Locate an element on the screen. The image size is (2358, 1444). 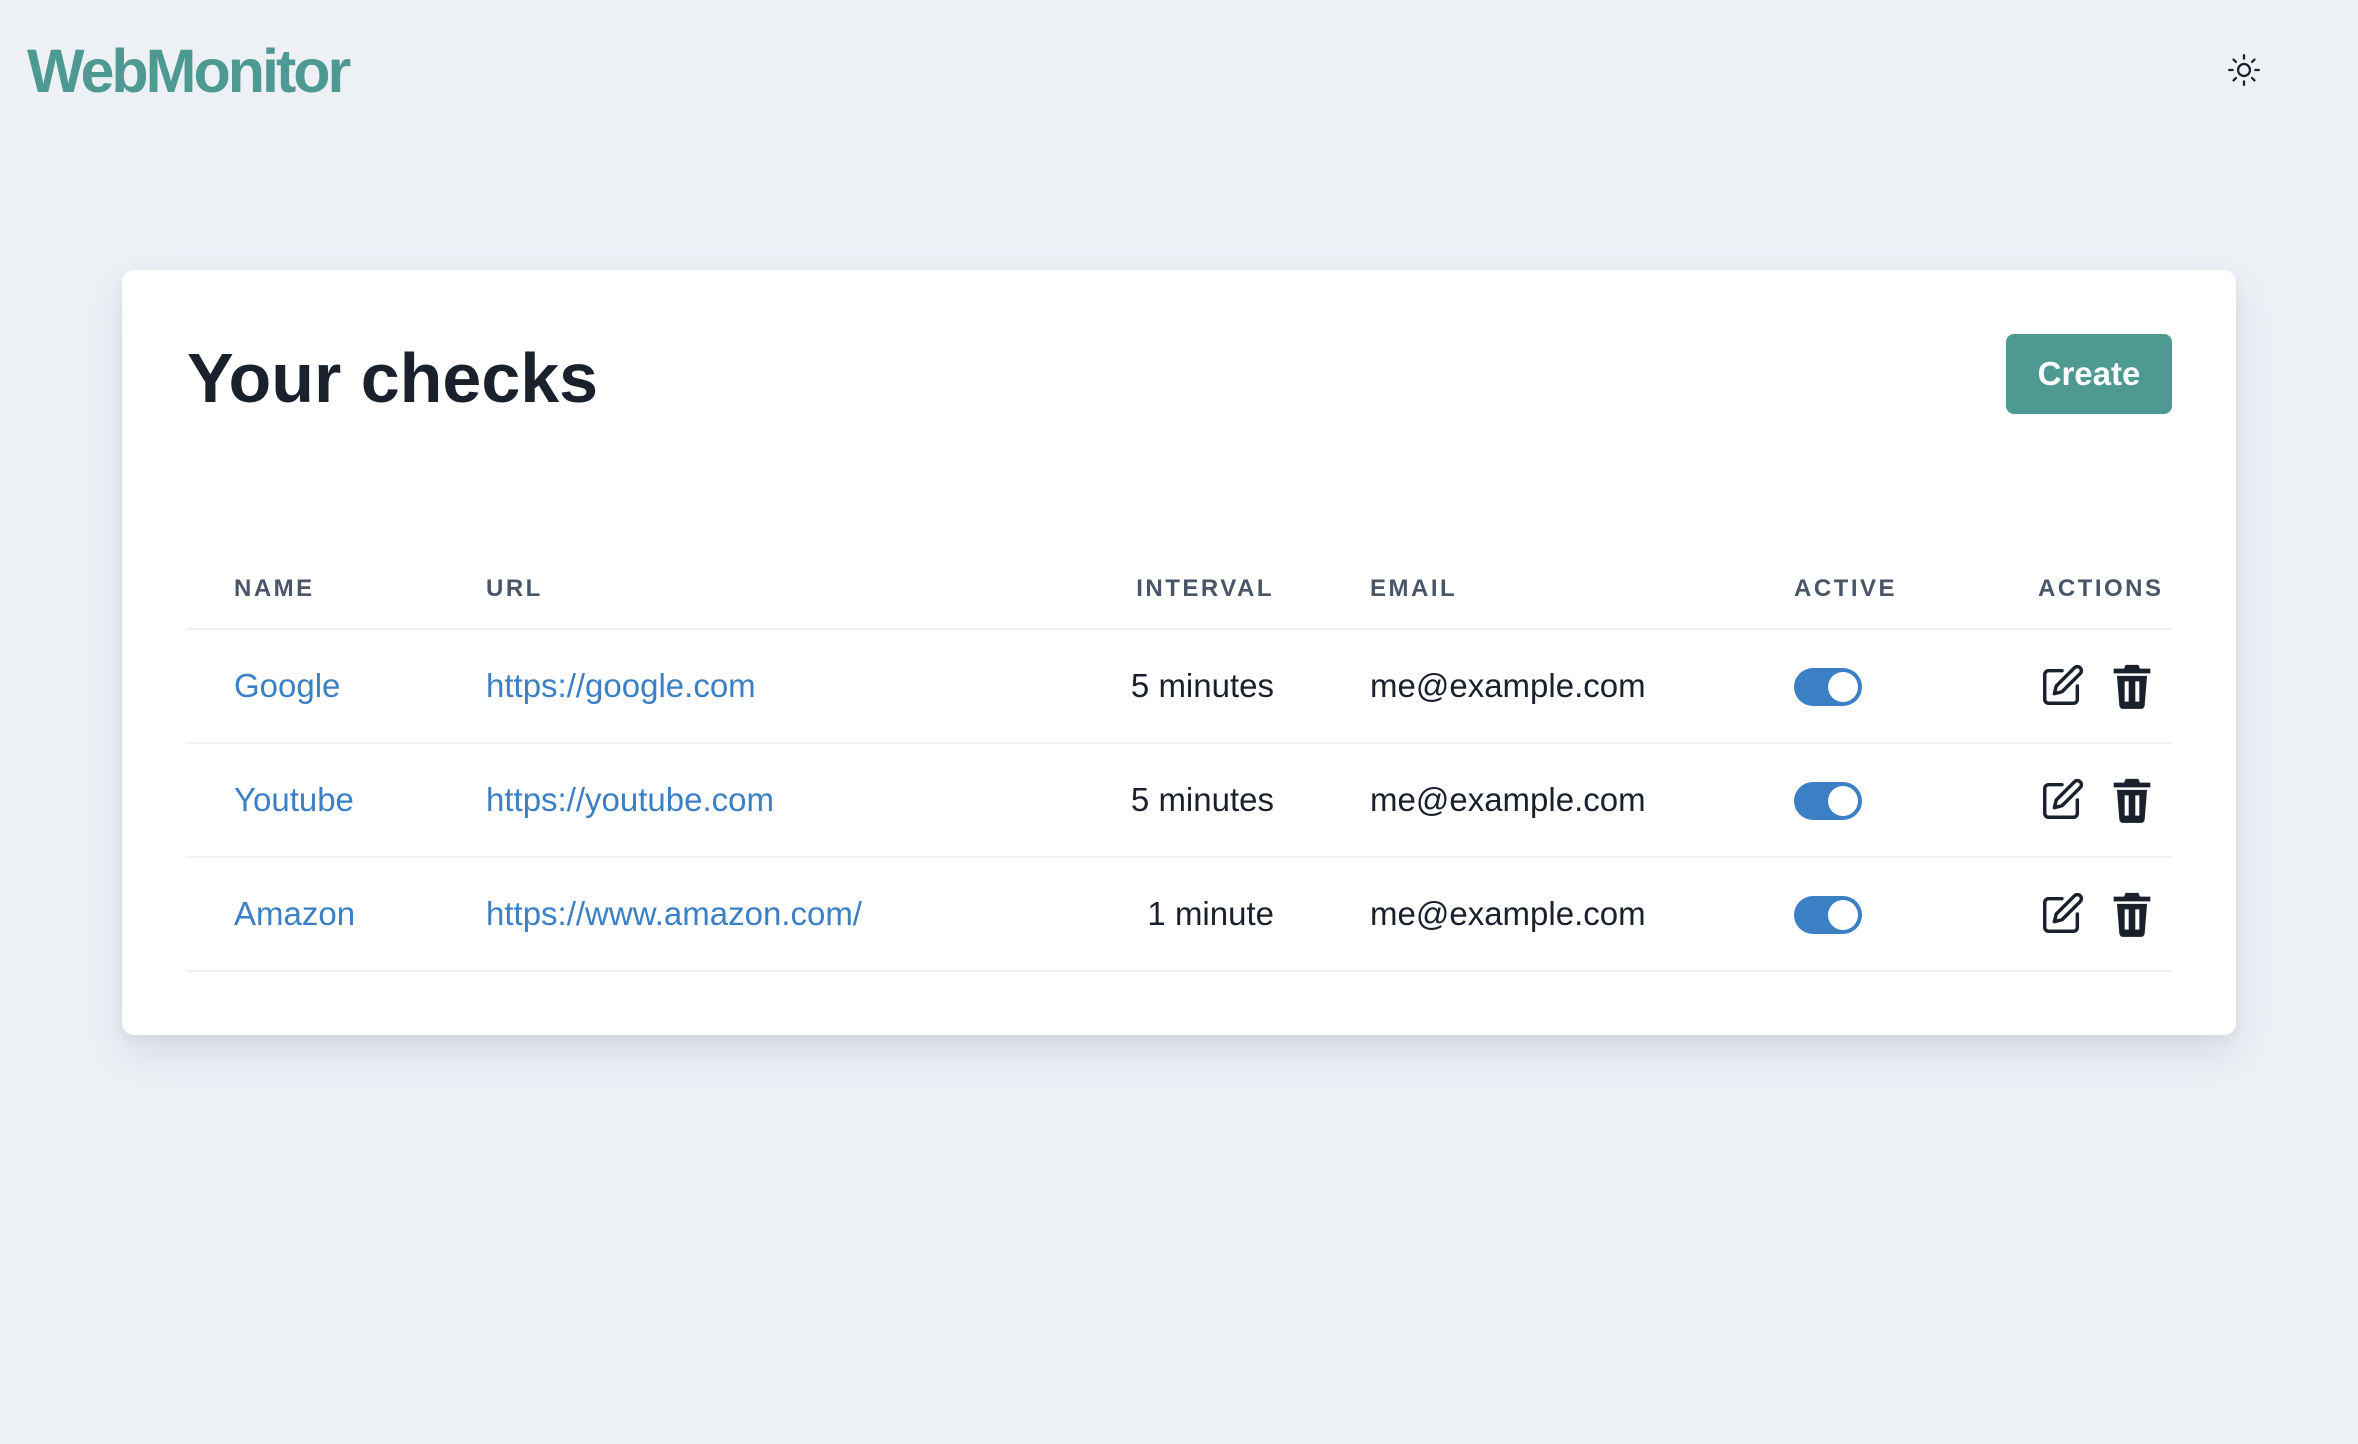
column-header-actions: ACTIONS is located at coordinates (2081, 590).